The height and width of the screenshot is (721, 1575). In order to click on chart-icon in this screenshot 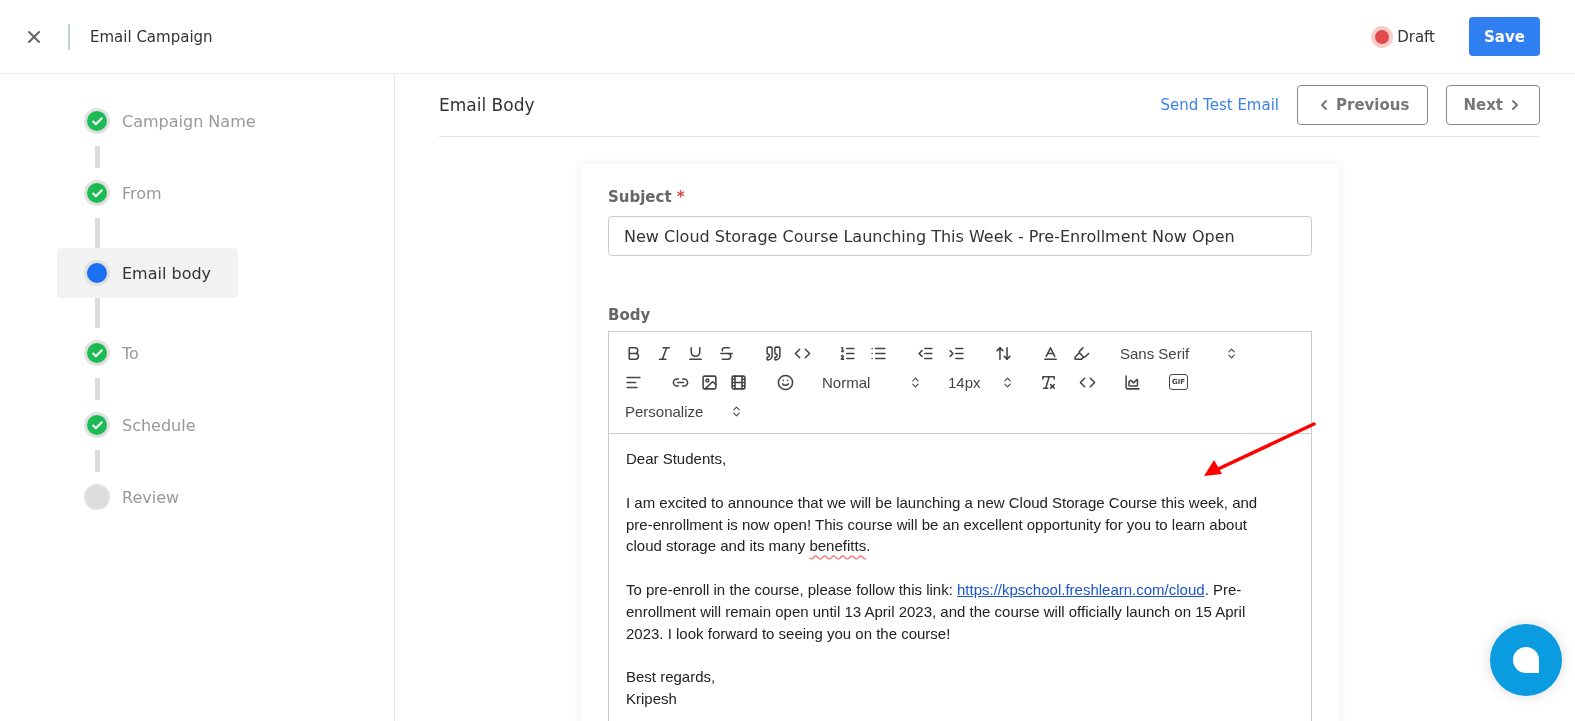, I will do `click(1132, 382)`.